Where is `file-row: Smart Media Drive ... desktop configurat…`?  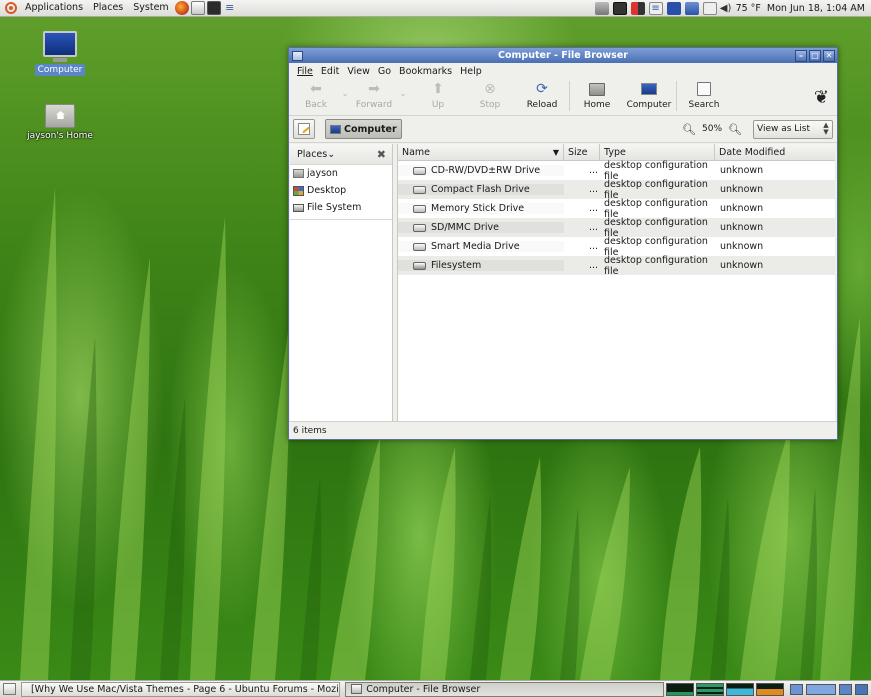
file-row: Smart Media Drive ... desktop configurat… is located at coordinates (616, 247).